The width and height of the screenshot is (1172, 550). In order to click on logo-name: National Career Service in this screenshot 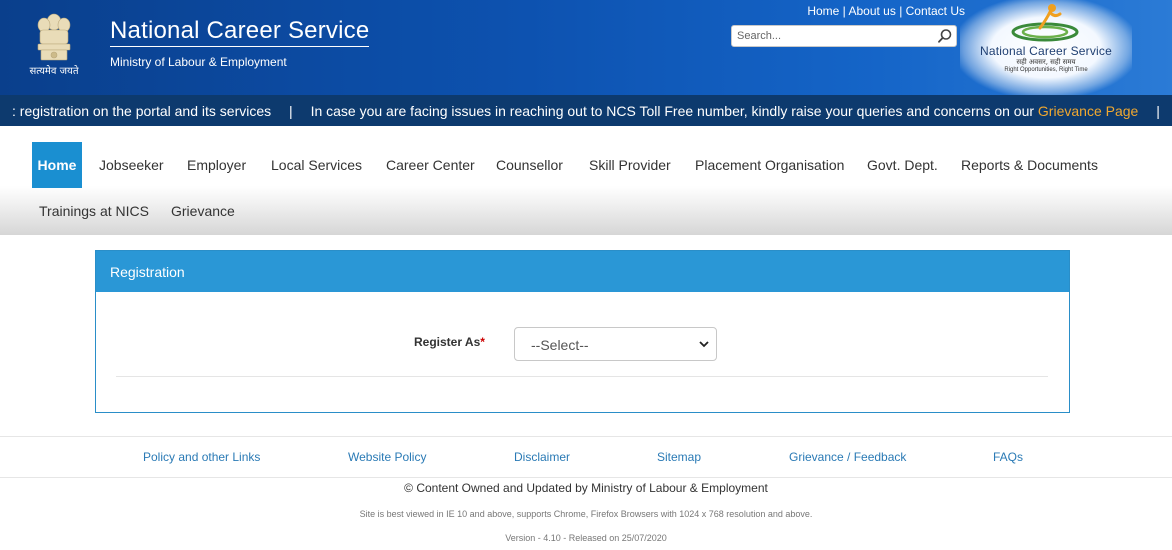, I will do `click(1046, 51)`.